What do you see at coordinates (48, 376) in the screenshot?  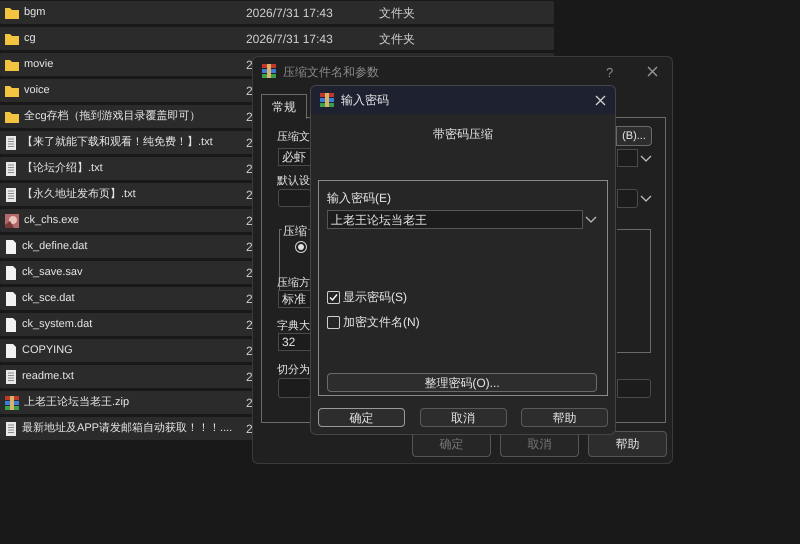 I see `file-name: readme.txt` at bounding box center [48, 376].